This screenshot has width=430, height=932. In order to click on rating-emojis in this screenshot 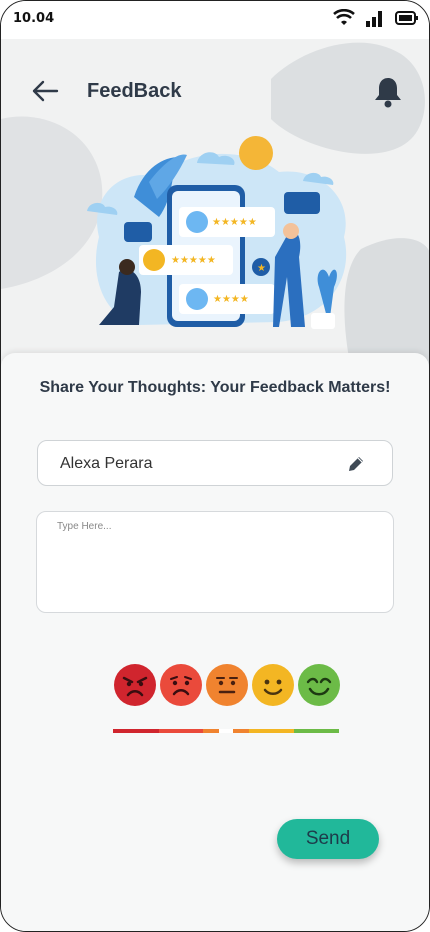, I will do `click(227, 685)`.